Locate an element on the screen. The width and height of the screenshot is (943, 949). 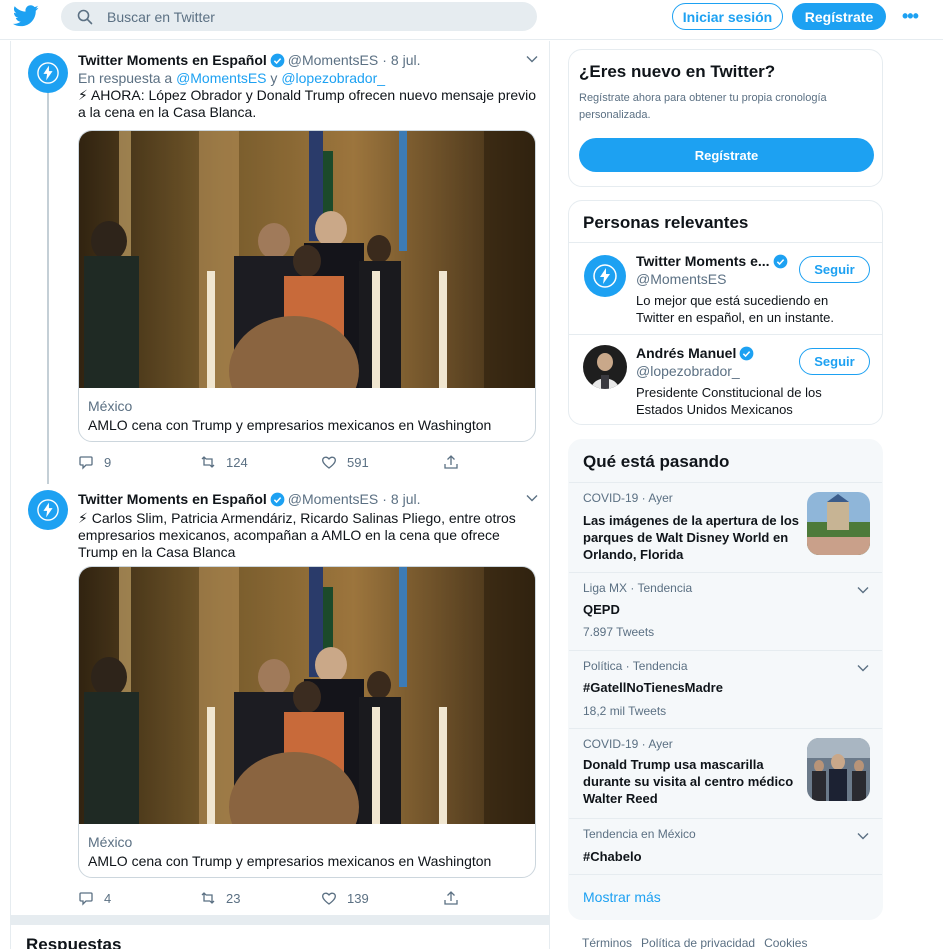
signup-button: Regístrate is located at coordinates (839, 16).